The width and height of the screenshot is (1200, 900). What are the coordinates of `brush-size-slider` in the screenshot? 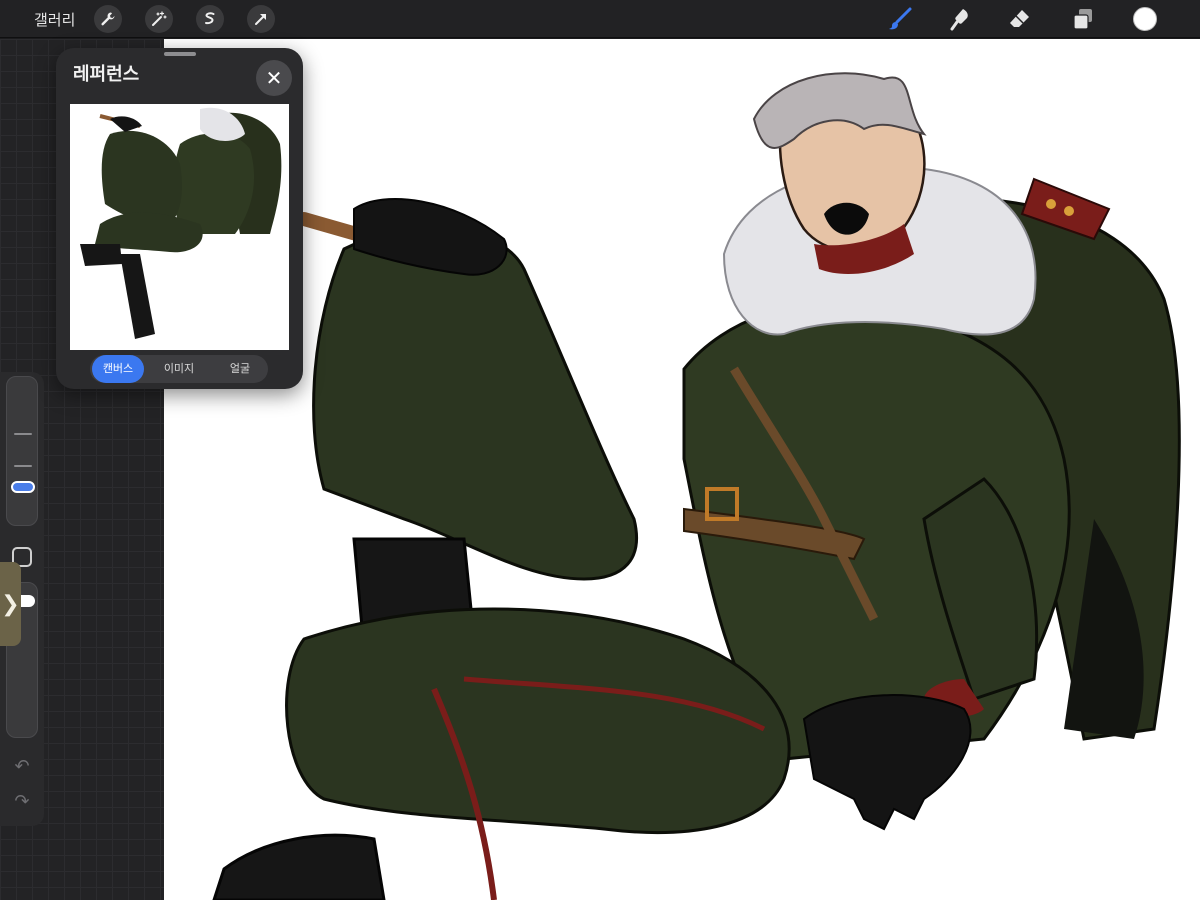 It's located at (22, 451).